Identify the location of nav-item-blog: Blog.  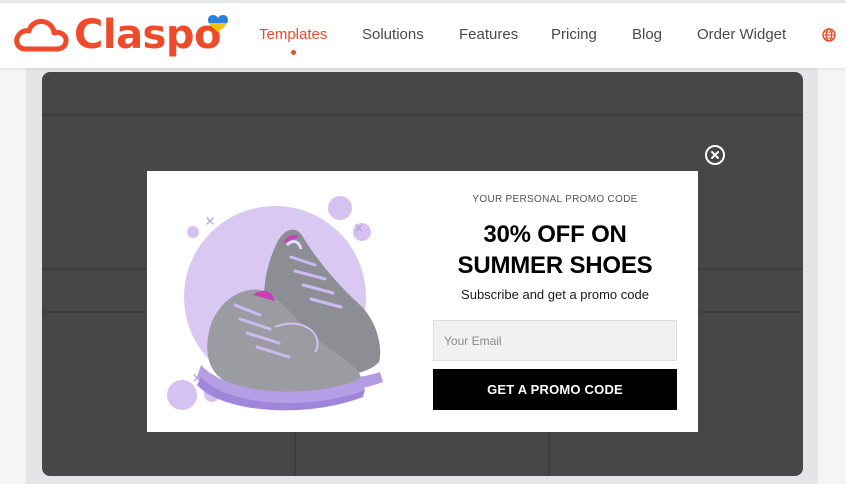
(647, 34).